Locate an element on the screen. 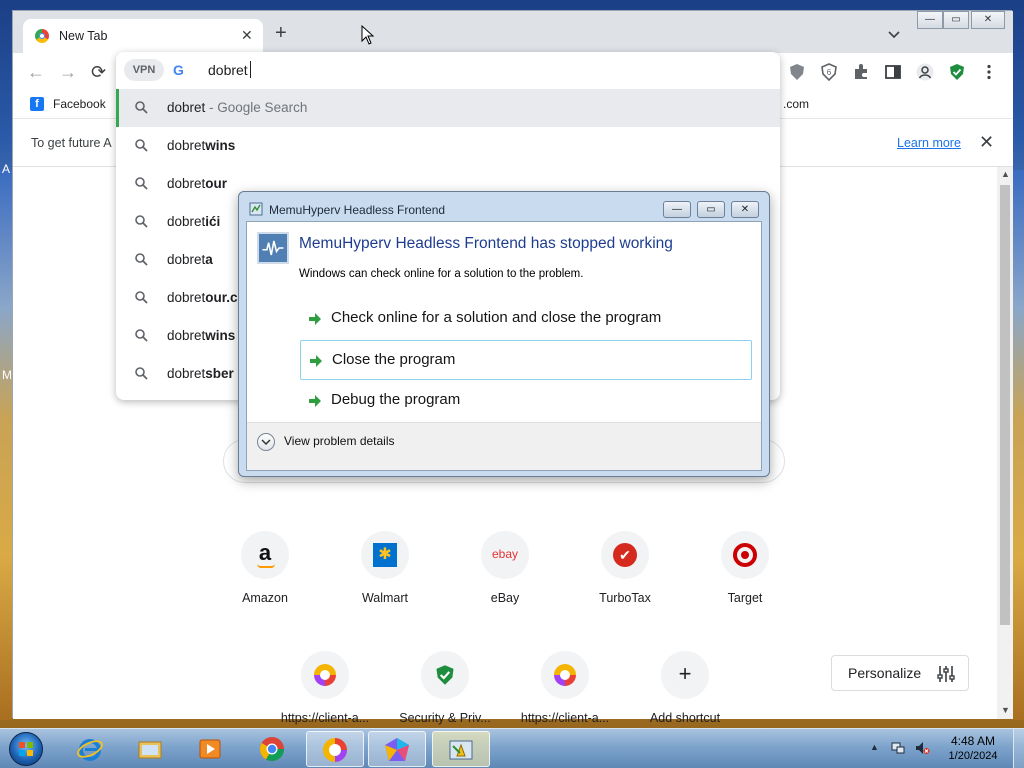 The image size is (1024, 768). infobar-close-icon: ✕ is located at coordinates (986, 142).